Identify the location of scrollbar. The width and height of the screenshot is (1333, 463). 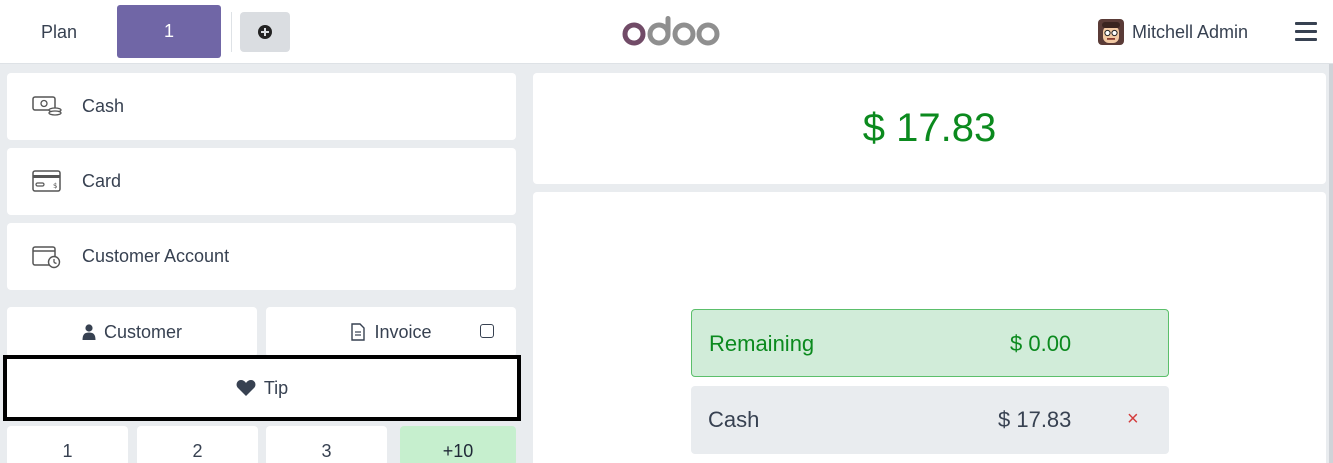
(1331, 263).